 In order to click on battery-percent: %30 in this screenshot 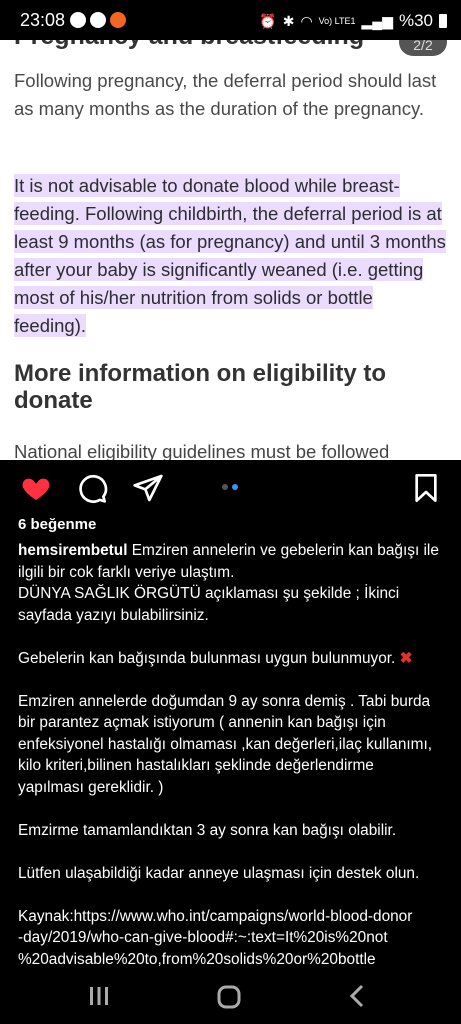, I will do `click(415, 20)`.